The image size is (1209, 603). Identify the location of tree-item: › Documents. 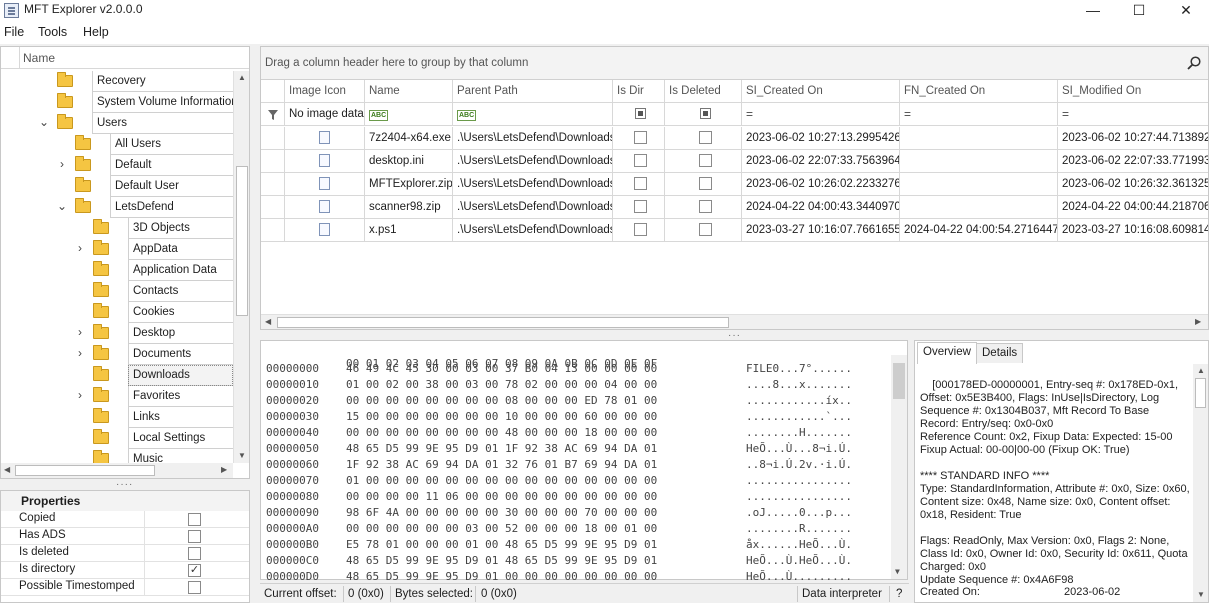
(117, 354).